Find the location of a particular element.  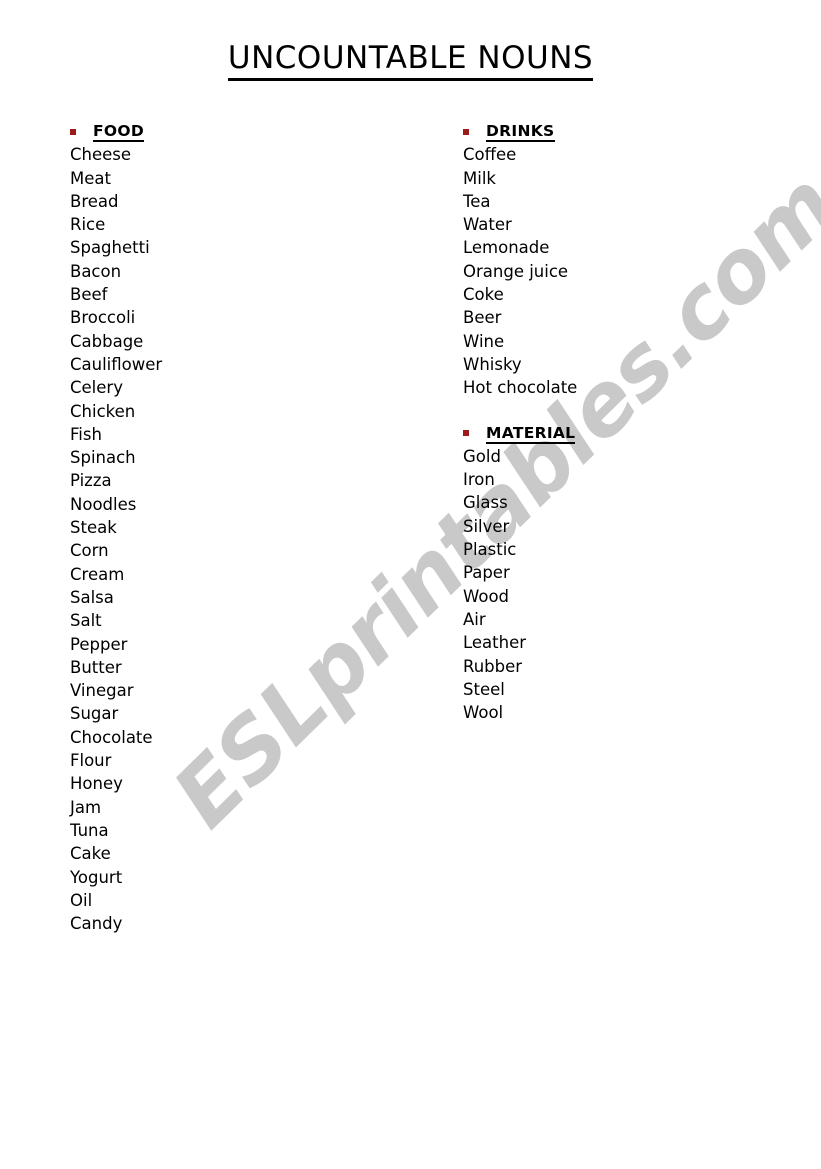

list-item: Lemonade is located at coordinates (506, 248).